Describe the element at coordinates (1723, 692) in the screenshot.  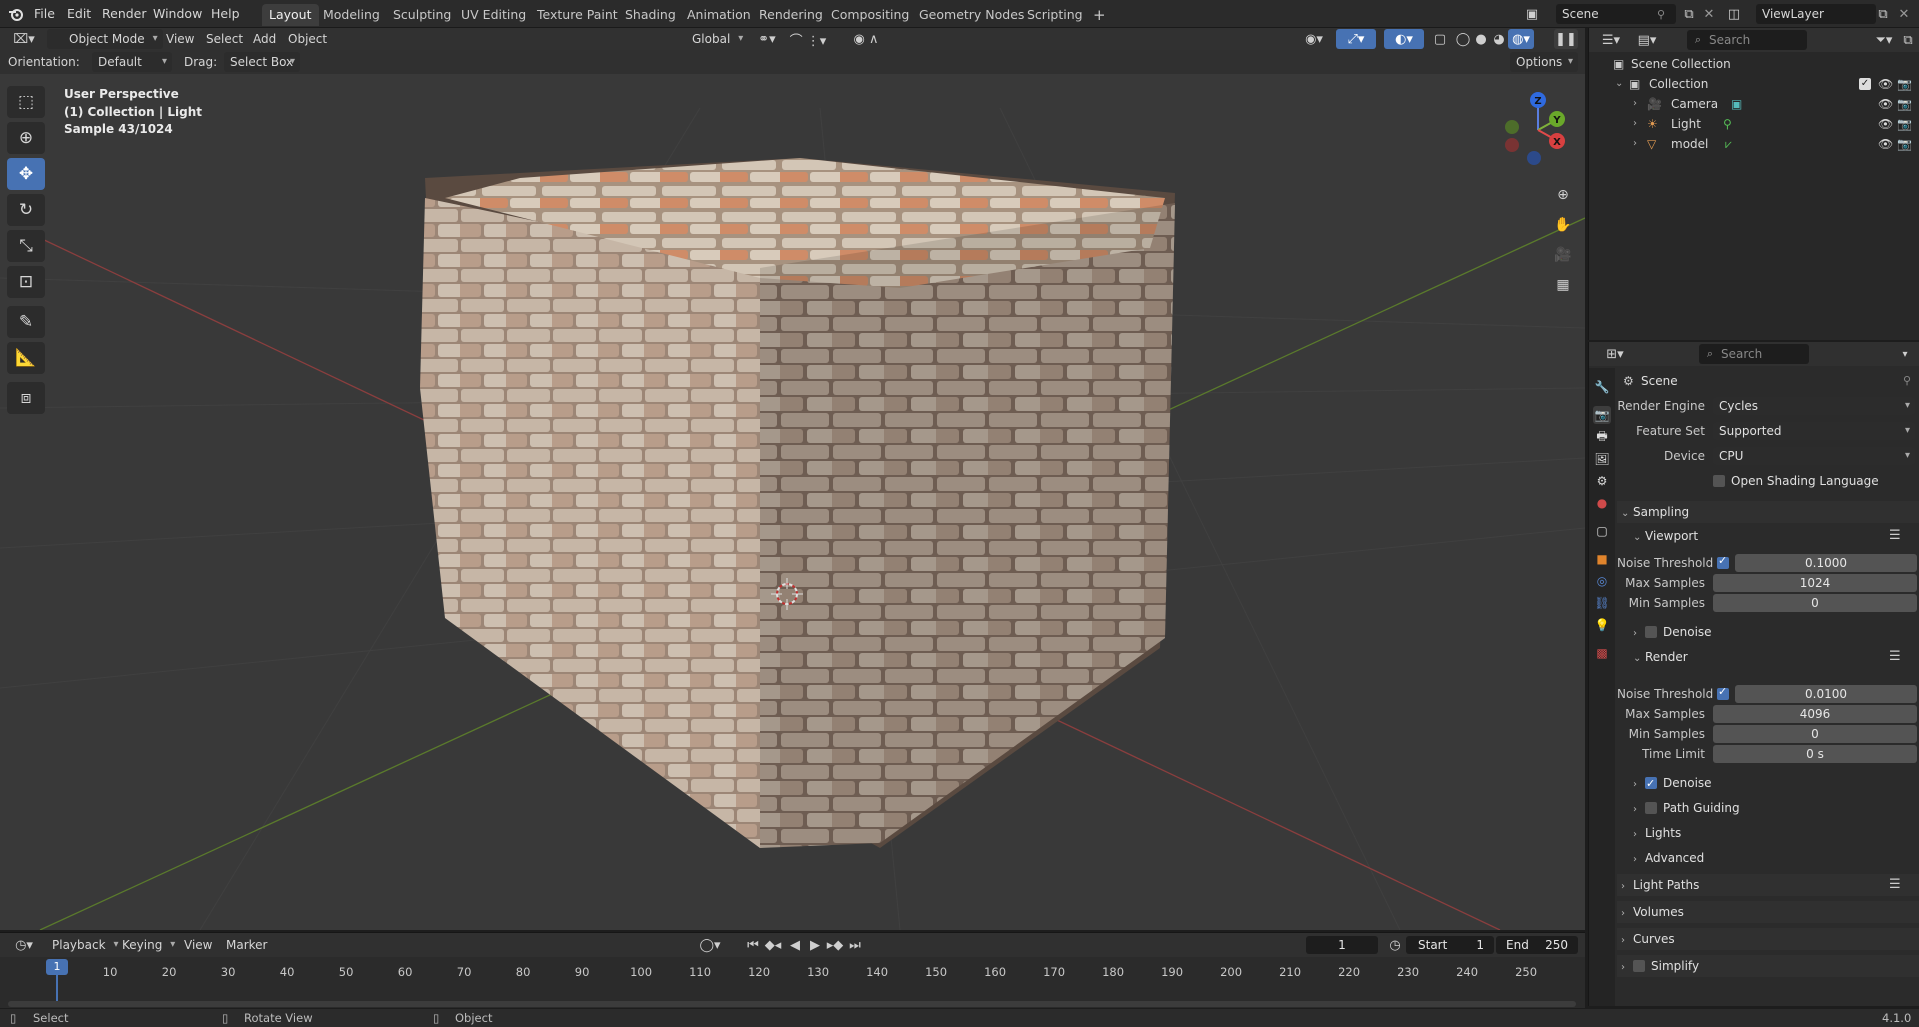
I see `render-noise-threshold-checkbox` at that location.